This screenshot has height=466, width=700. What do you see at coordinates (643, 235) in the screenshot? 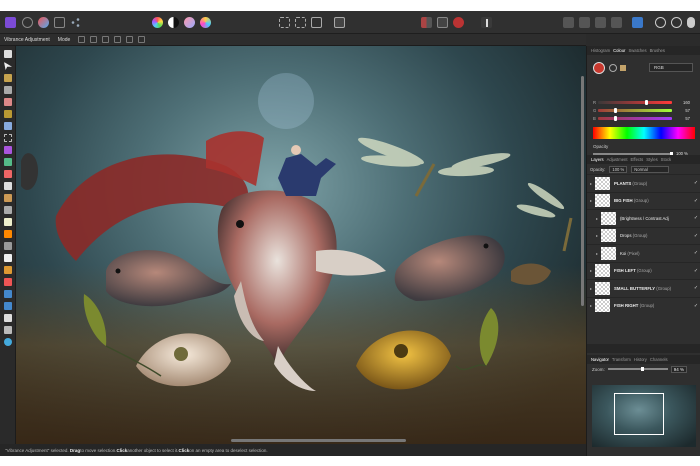
I see `layer-row: ▸ Drops (Group) ✓` at bounding box center [643, 235].